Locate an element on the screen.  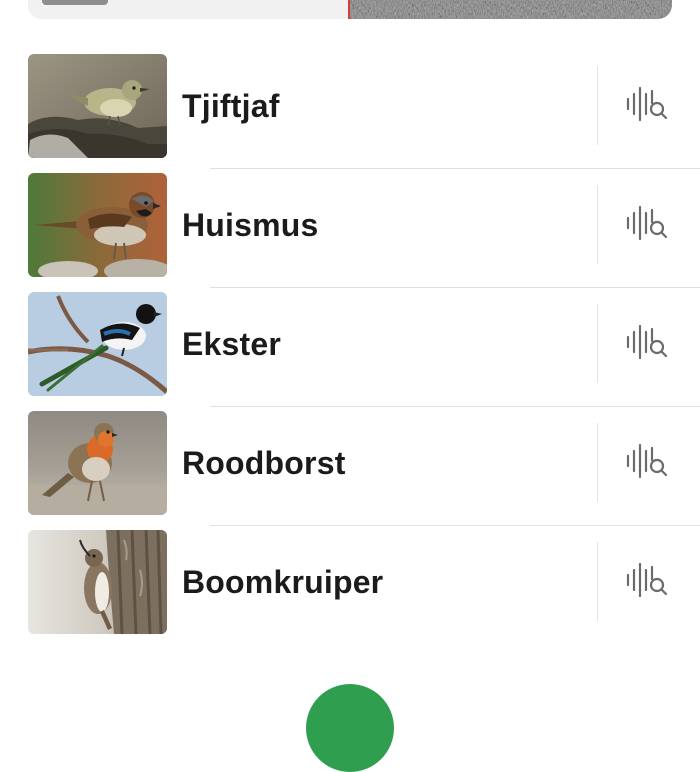
species-name: Roodborst is located at coordinates (264, 463).